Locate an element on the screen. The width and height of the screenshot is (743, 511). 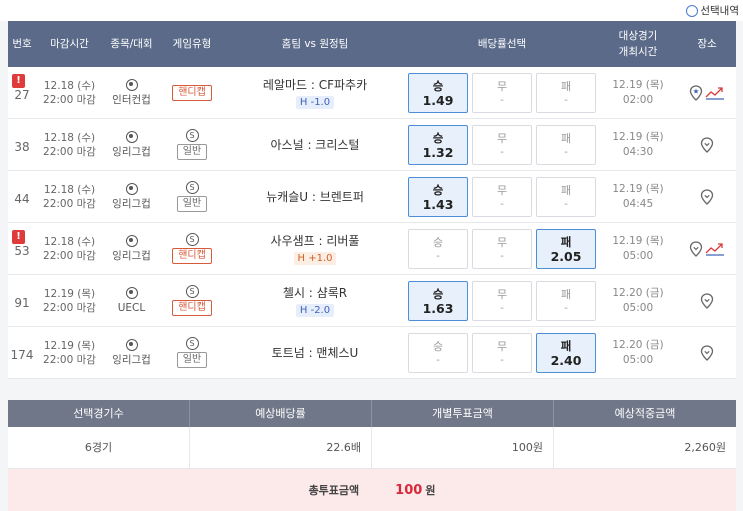
row-number: 174 is located at coordinates (22, 353).